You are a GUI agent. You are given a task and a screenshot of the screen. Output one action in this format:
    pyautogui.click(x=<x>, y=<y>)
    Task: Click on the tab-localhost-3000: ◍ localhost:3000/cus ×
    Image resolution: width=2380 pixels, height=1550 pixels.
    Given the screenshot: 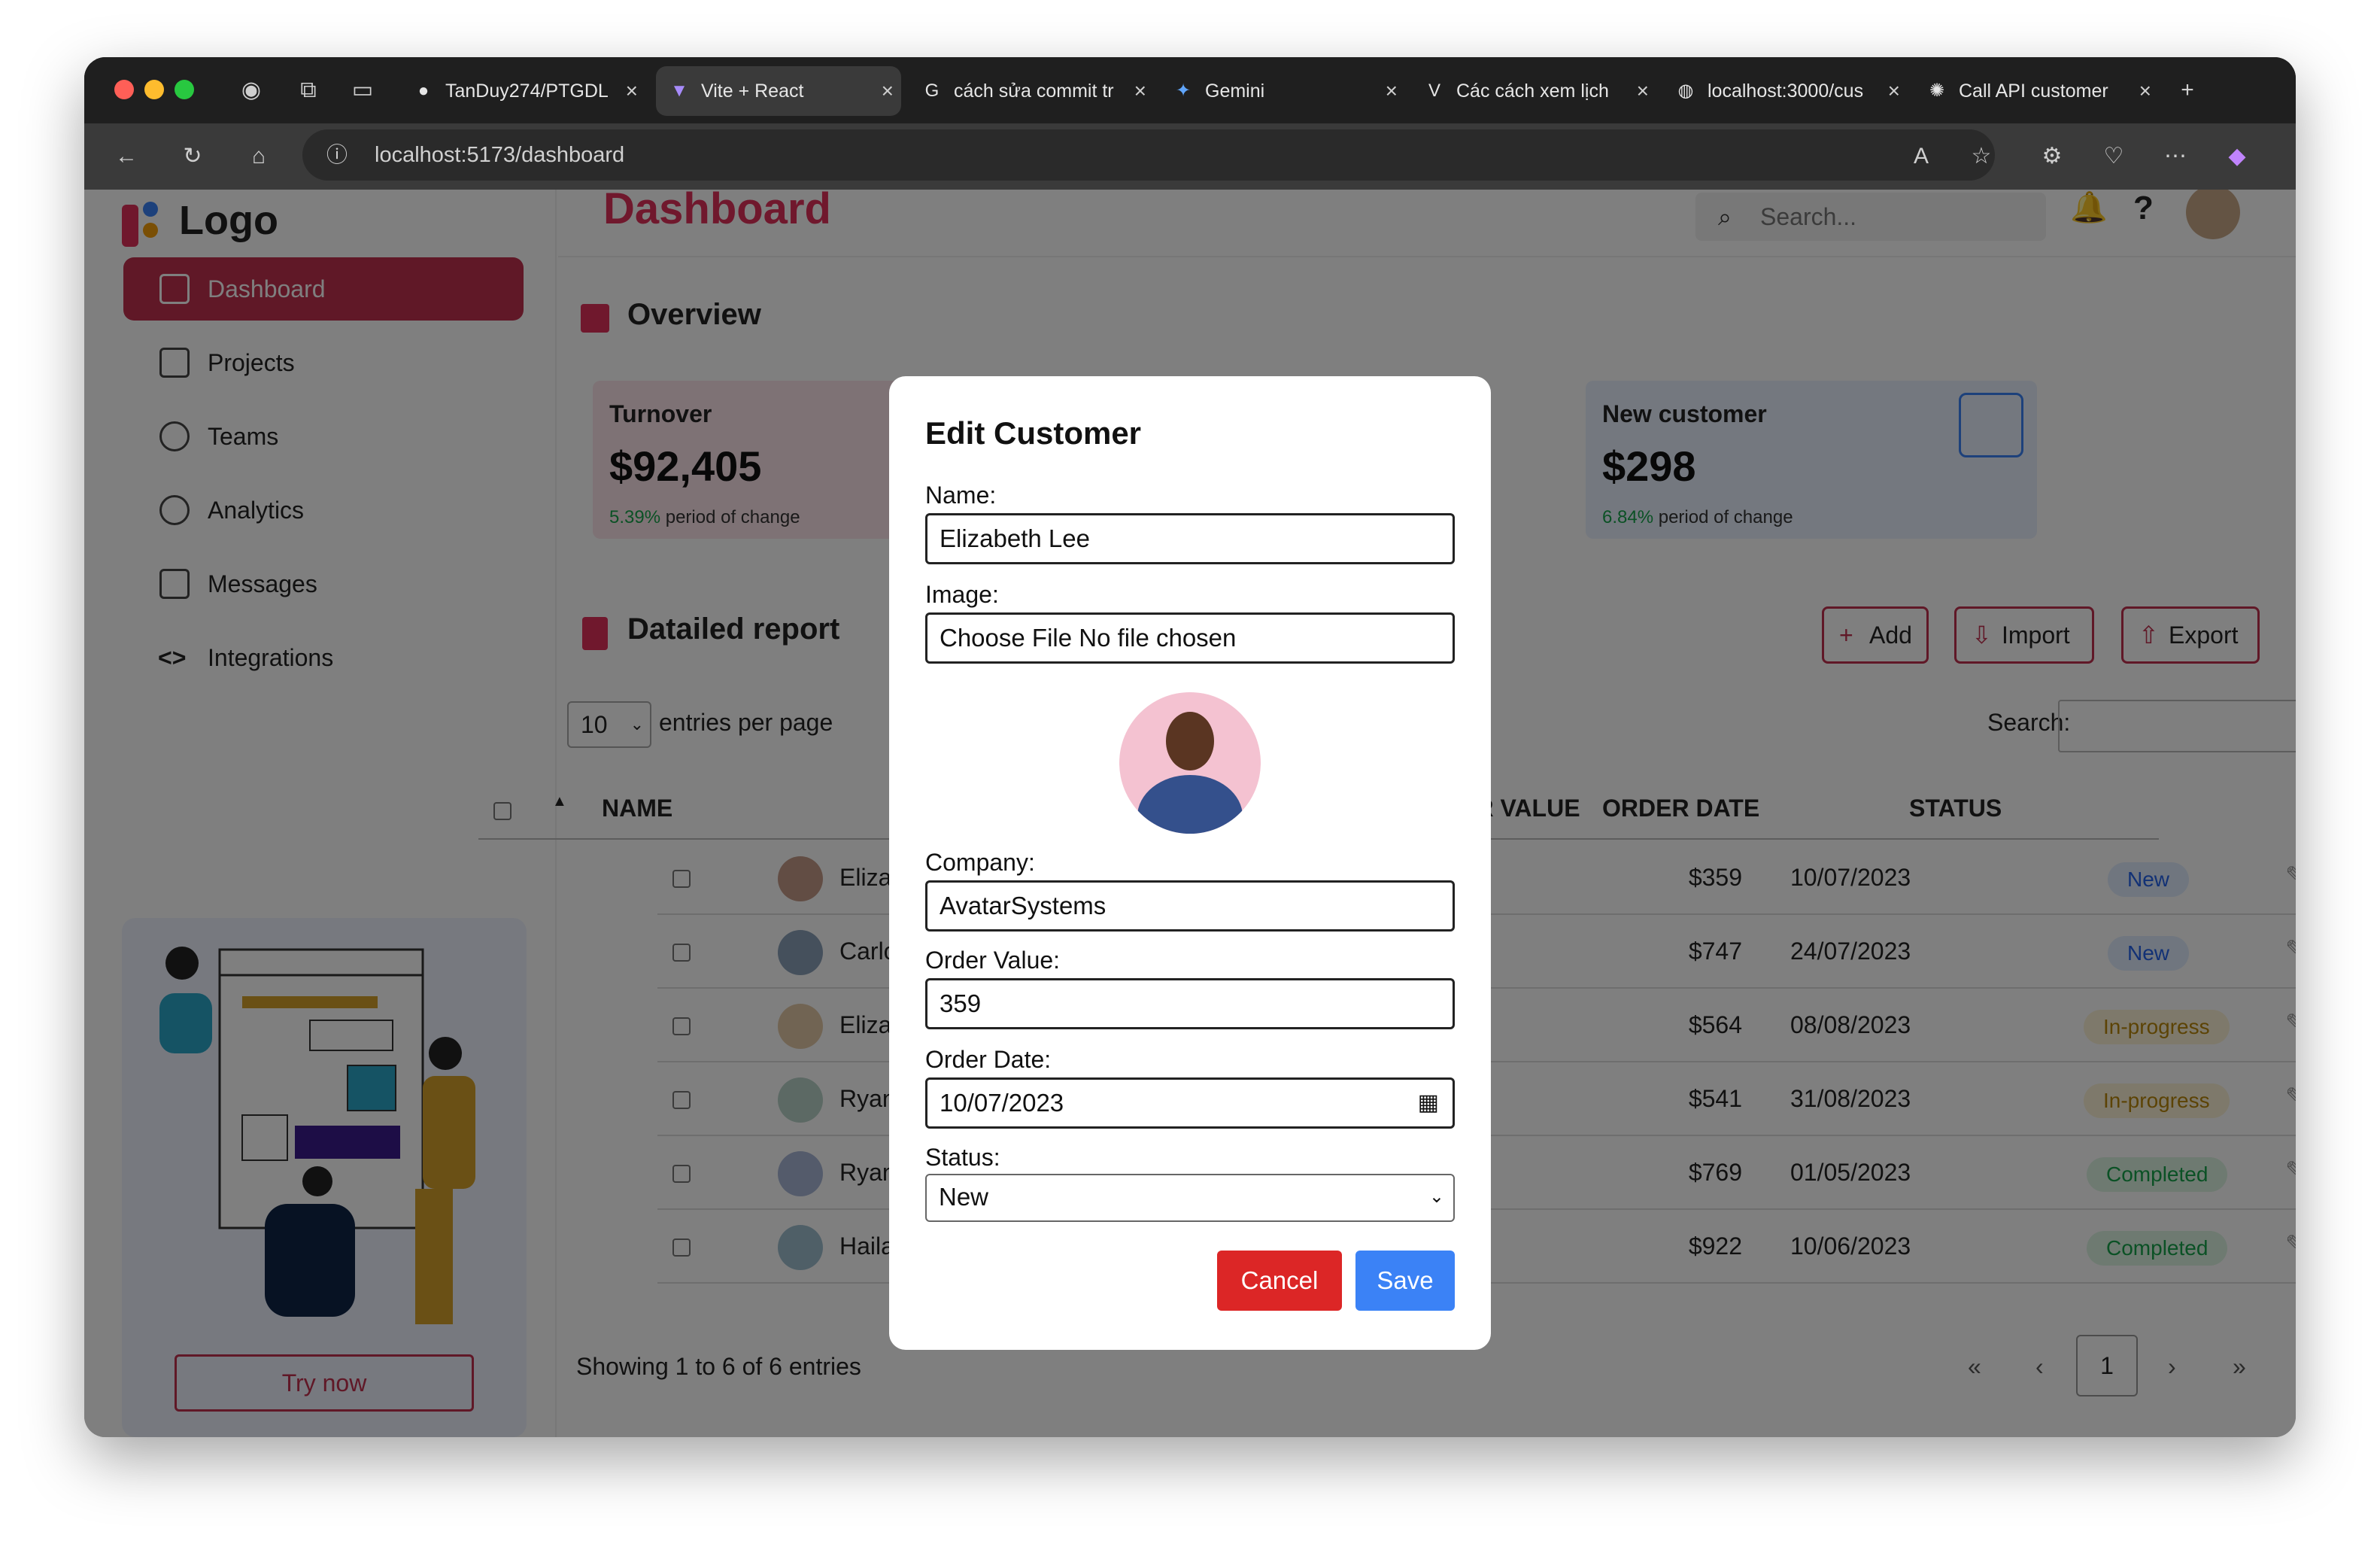 What is the action you would take?
    pyautogui.click(x=1785, y=91)
    